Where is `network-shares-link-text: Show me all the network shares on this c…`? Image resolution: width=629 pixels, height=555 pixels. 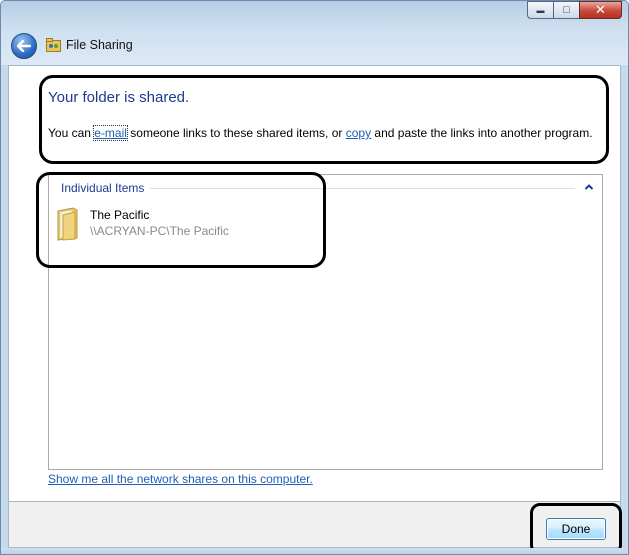
network-shares-link-text: Show me all the network shares on this c… is located at coordinates (180, 479).